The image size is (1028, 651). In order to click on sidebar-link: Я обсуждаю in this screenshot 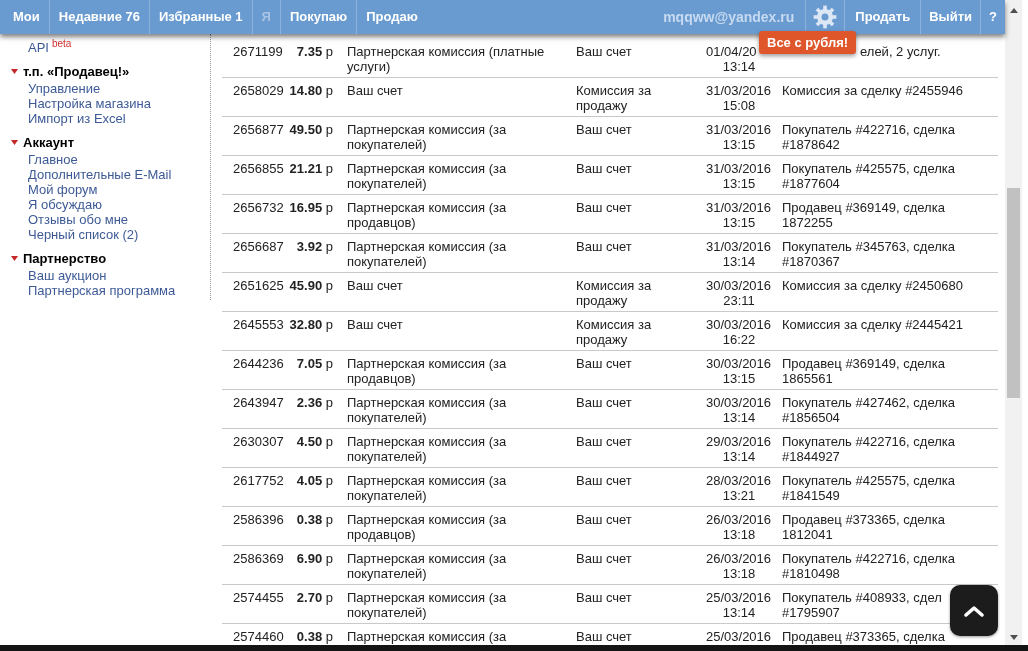, I will do `click(65, 204)`.